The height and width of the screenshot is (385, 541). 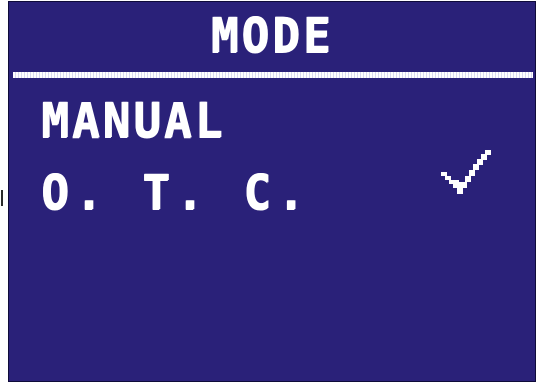 What do you see at coordinates (2, 198) in the screenshot?
I see `edge-marker` at bounding box center [2, 198].